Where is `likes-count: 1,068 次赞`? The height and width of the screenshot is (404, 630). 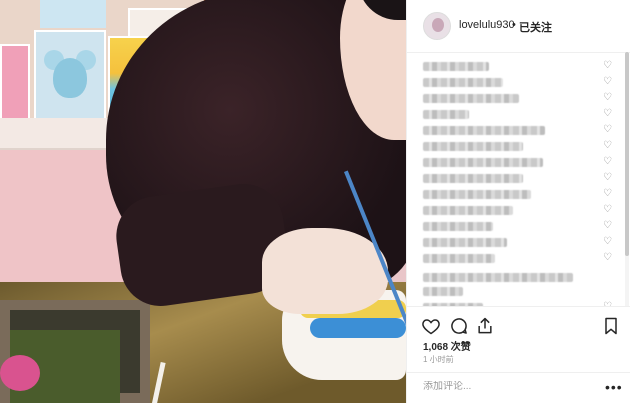 likes-count: 1,068 次赞 is located at coordinates (447, 345).